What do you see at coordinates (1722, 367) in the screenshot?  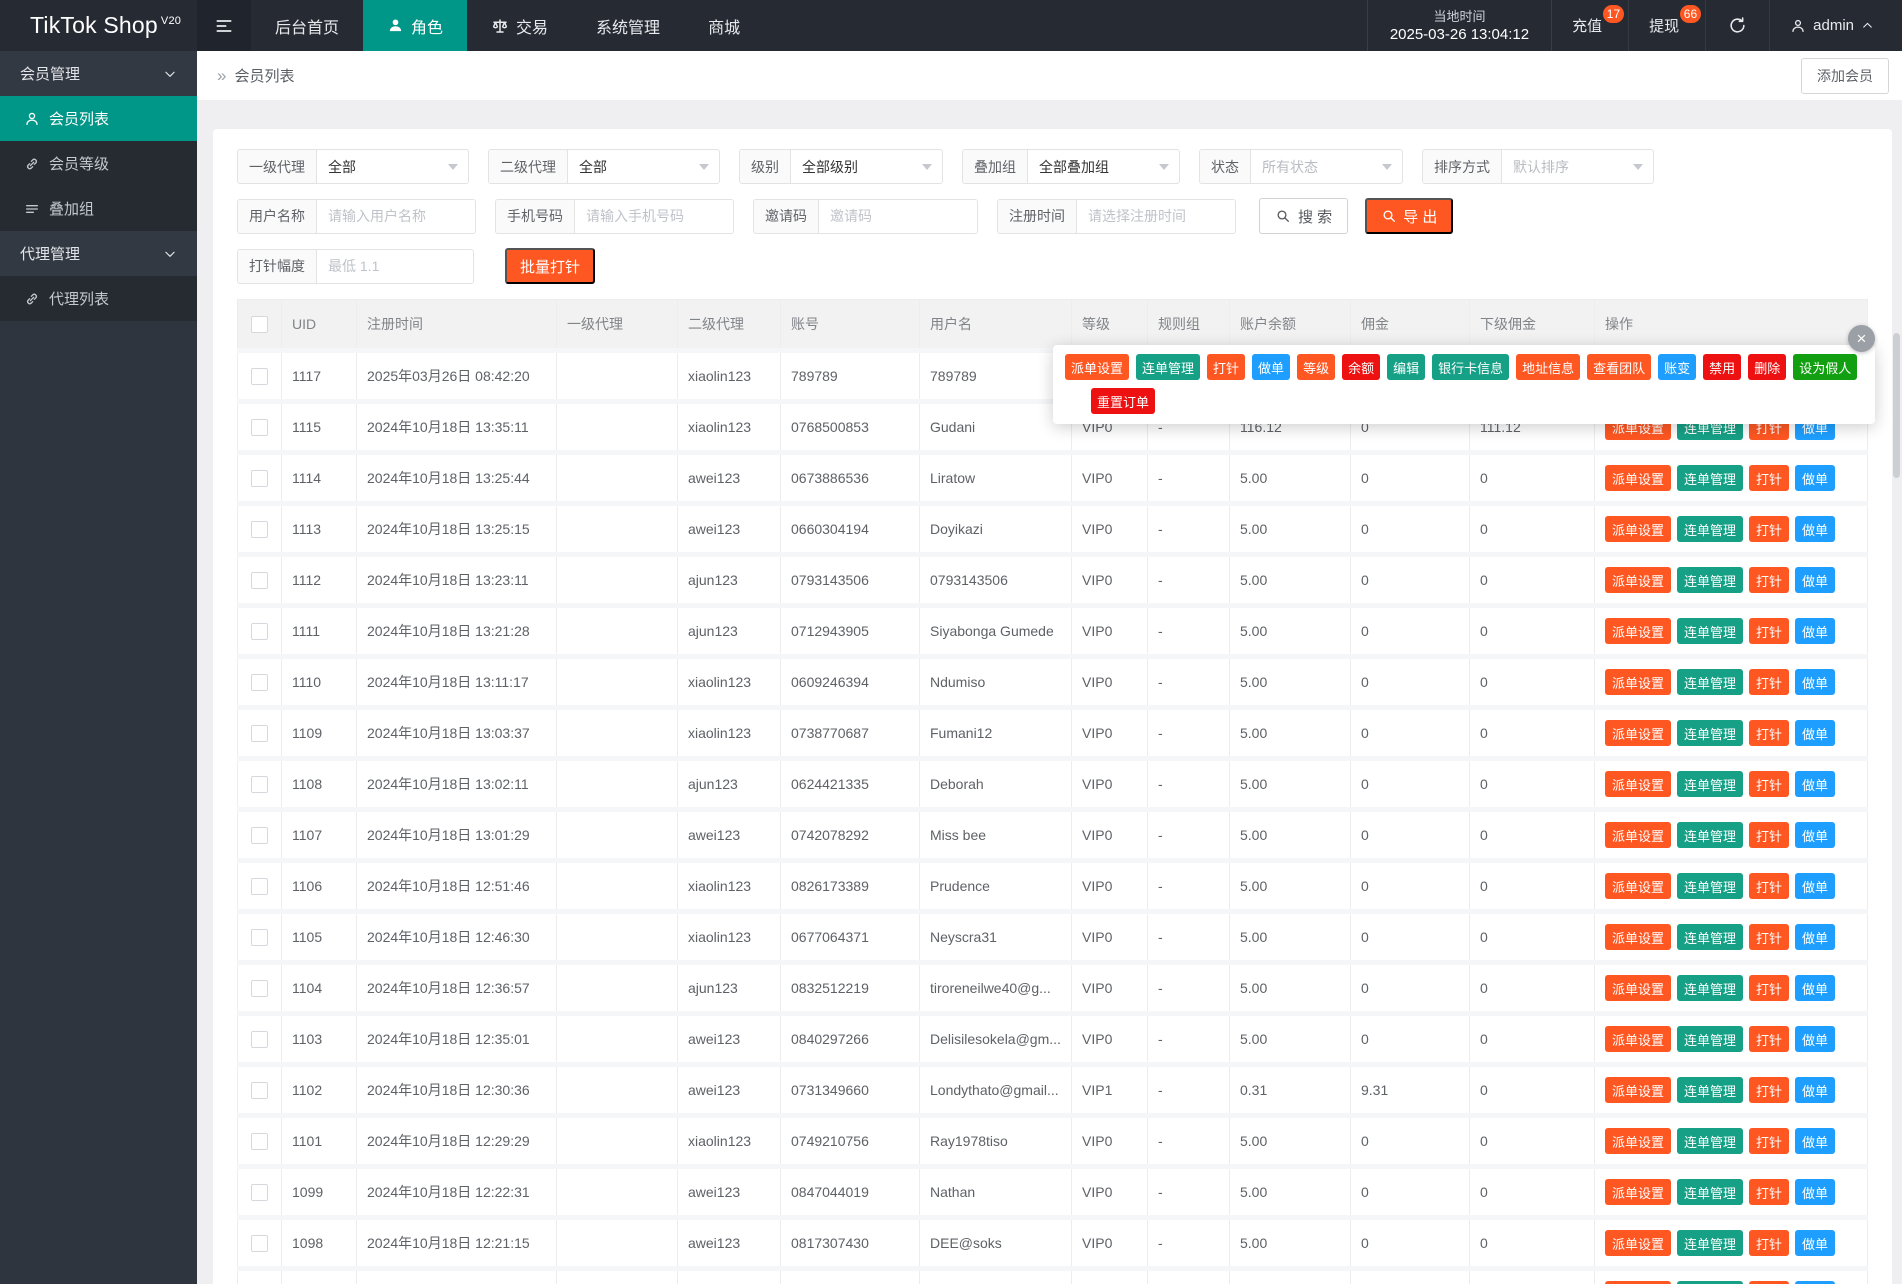 I see `popup-action-button: 禁用` at bounding box center [1722, 367].